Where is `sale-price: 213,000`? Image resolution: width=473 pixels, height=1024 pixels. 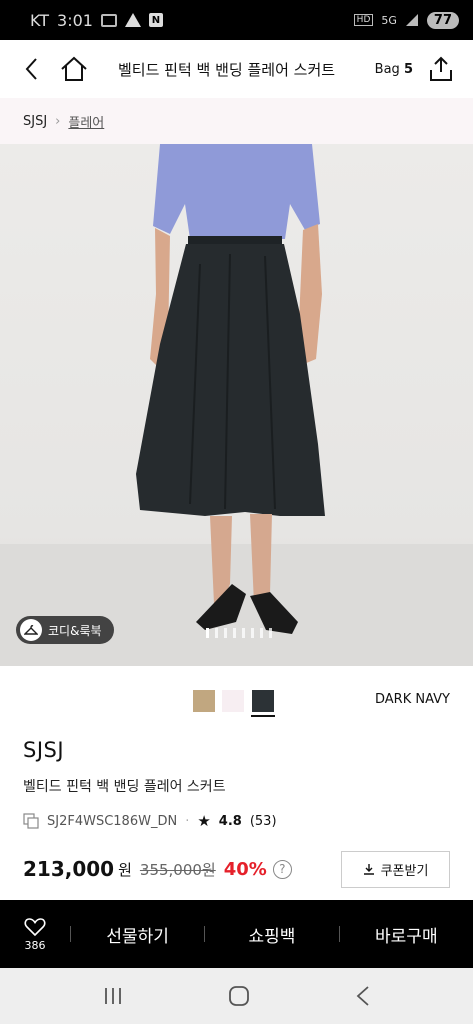 sale-price: 213,000 is located at coordinates (69, 869).